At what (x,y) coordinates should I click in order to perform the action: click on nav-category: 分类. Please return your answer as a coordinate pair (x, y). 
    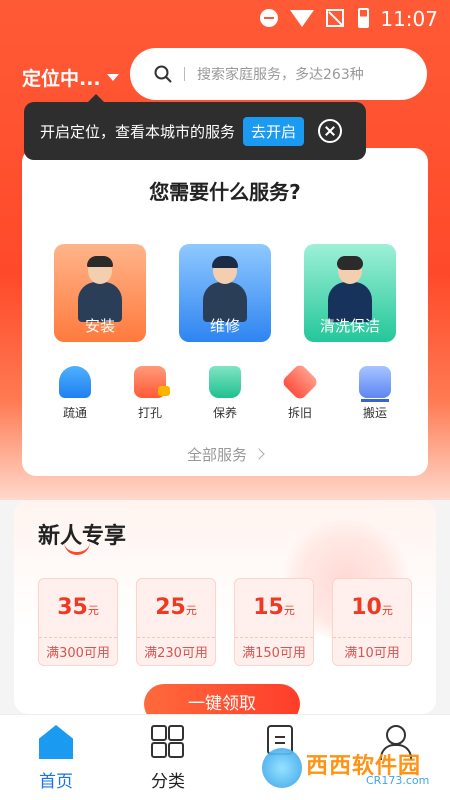
    Looking at the image, I should click on (168, 758).